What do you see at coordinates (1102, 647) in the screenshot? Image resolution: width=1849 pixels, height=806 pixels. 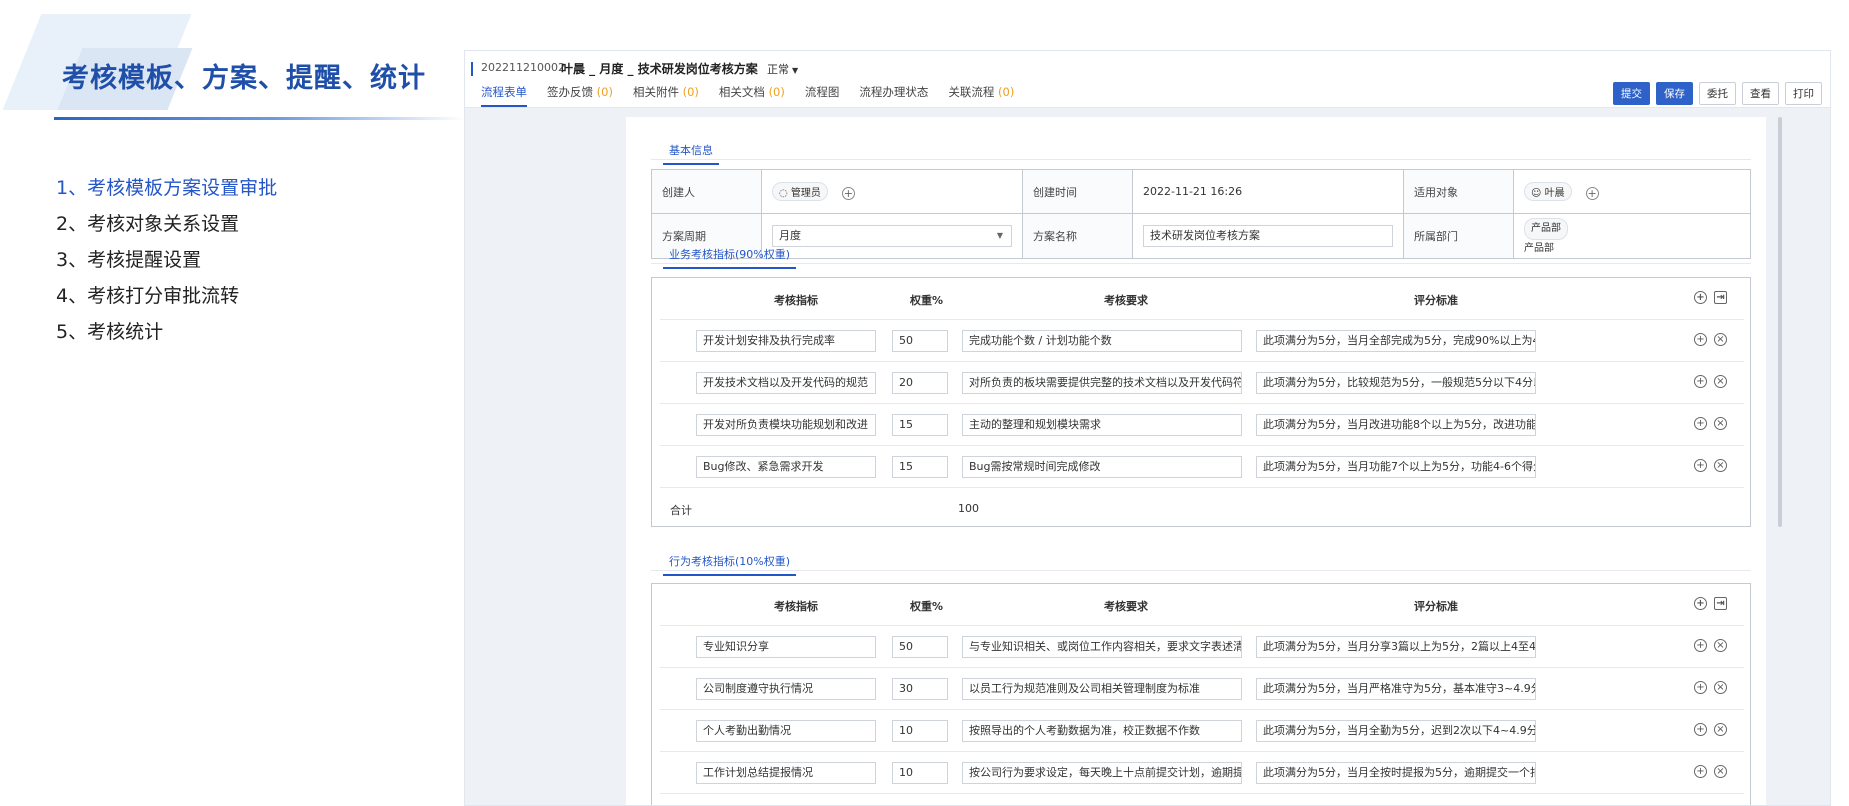 I see `requirement-input: 与专业知识相关、或岗位工作内容相关，要求文字表述清晰，符合逻` at bounding box center [1102, 647].